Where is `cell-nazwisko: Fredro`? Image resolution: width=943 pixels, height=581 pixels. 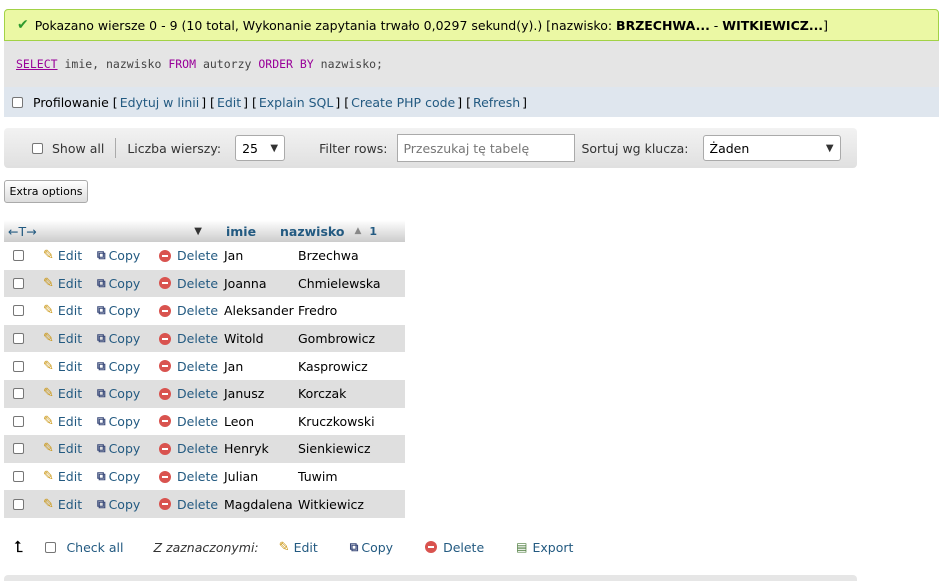 cell-nazwisko: Fredro is located at coordinates (317, 310).